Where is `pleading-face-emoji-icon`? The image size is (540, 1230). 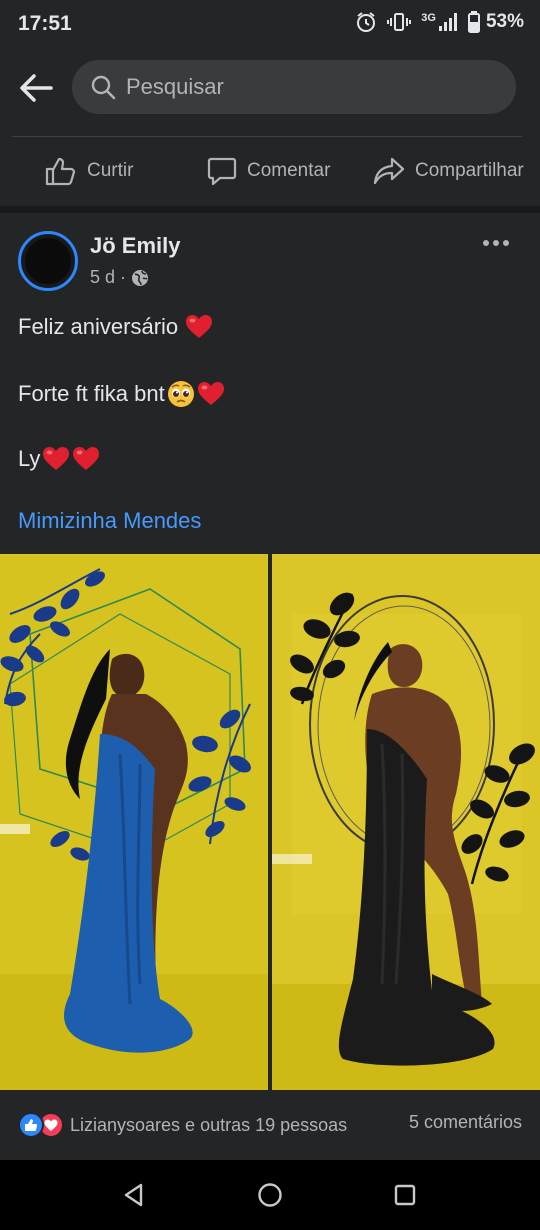 pleading-face-emoji-icon is located at coordinates (180, 394).